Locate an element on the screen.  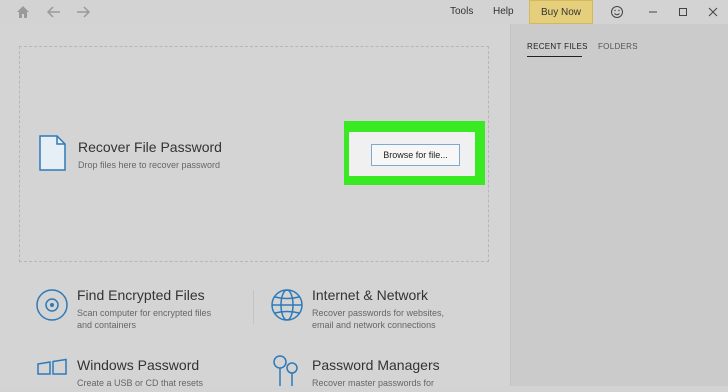
tile-internet-desc-2: email and network connections is located at coordinates (374, 325).